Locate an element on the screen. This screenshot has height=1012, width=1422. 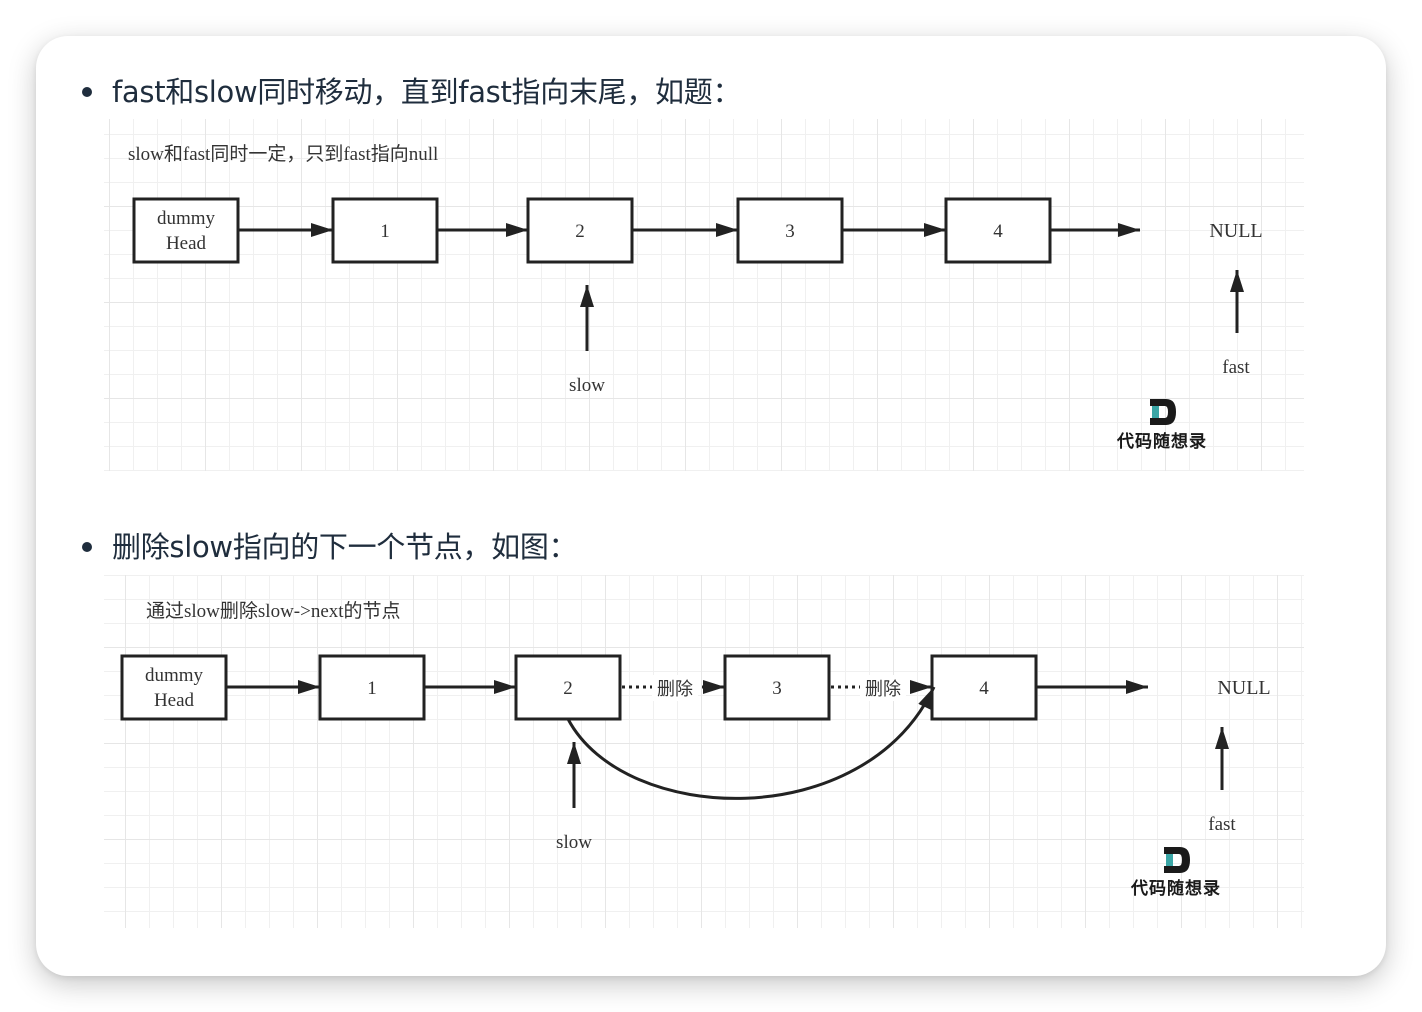
bullet-item-1: fast和slow同时移动，直到fast指向末尾，如题： is located at coordinates (412, 92).